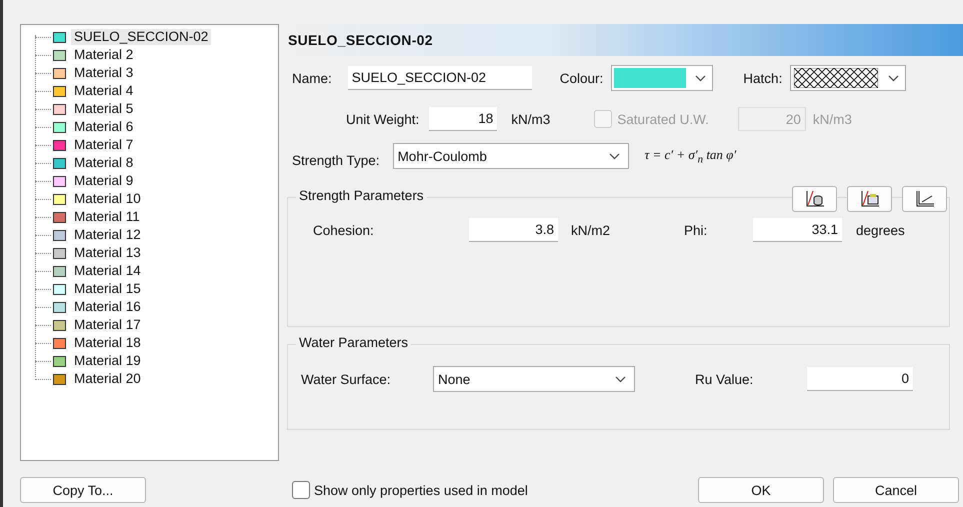 The width and height of the screenshot is (963, 507). What do you see at coordinates (103, 181) in the screenshot?
I see `tree-item: Material 9` at bounding box center [103, 181].